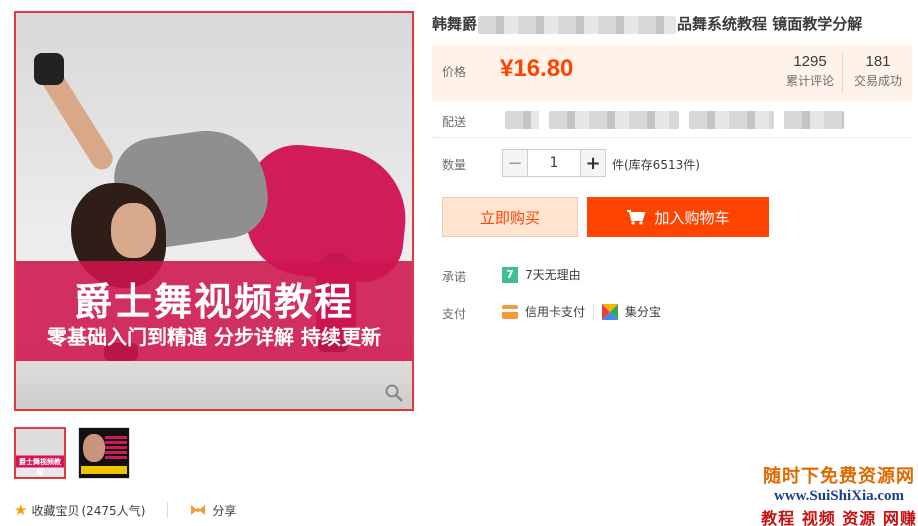  Describe the element at coordinates (809, 81) in the screenshot. I see `reviews-label: 累计评论` at that location.